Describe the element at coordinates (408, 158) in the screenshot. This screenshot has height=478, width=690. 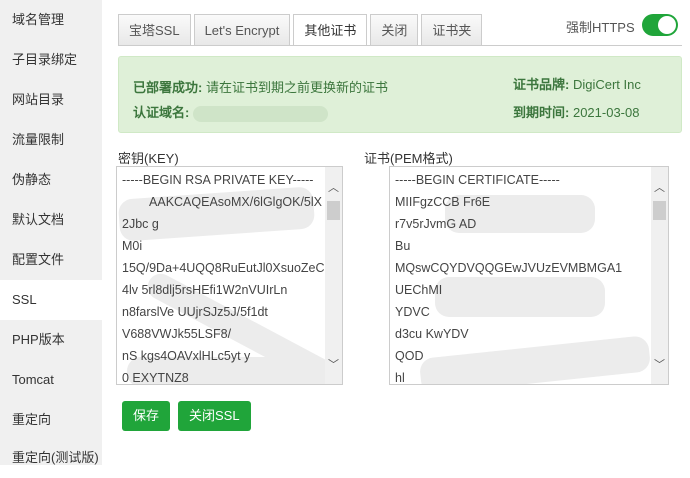
I see `cert-label: 证书(PEM格式)` at that location.